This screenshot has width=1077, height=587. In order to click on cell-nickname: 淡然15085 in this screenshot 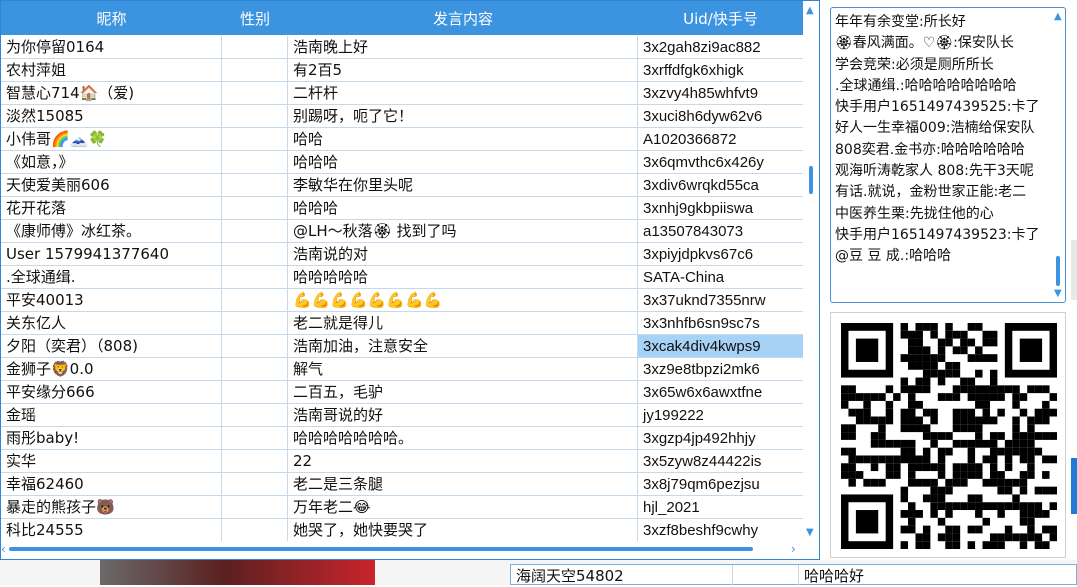, I will do `click(111, 116)`.